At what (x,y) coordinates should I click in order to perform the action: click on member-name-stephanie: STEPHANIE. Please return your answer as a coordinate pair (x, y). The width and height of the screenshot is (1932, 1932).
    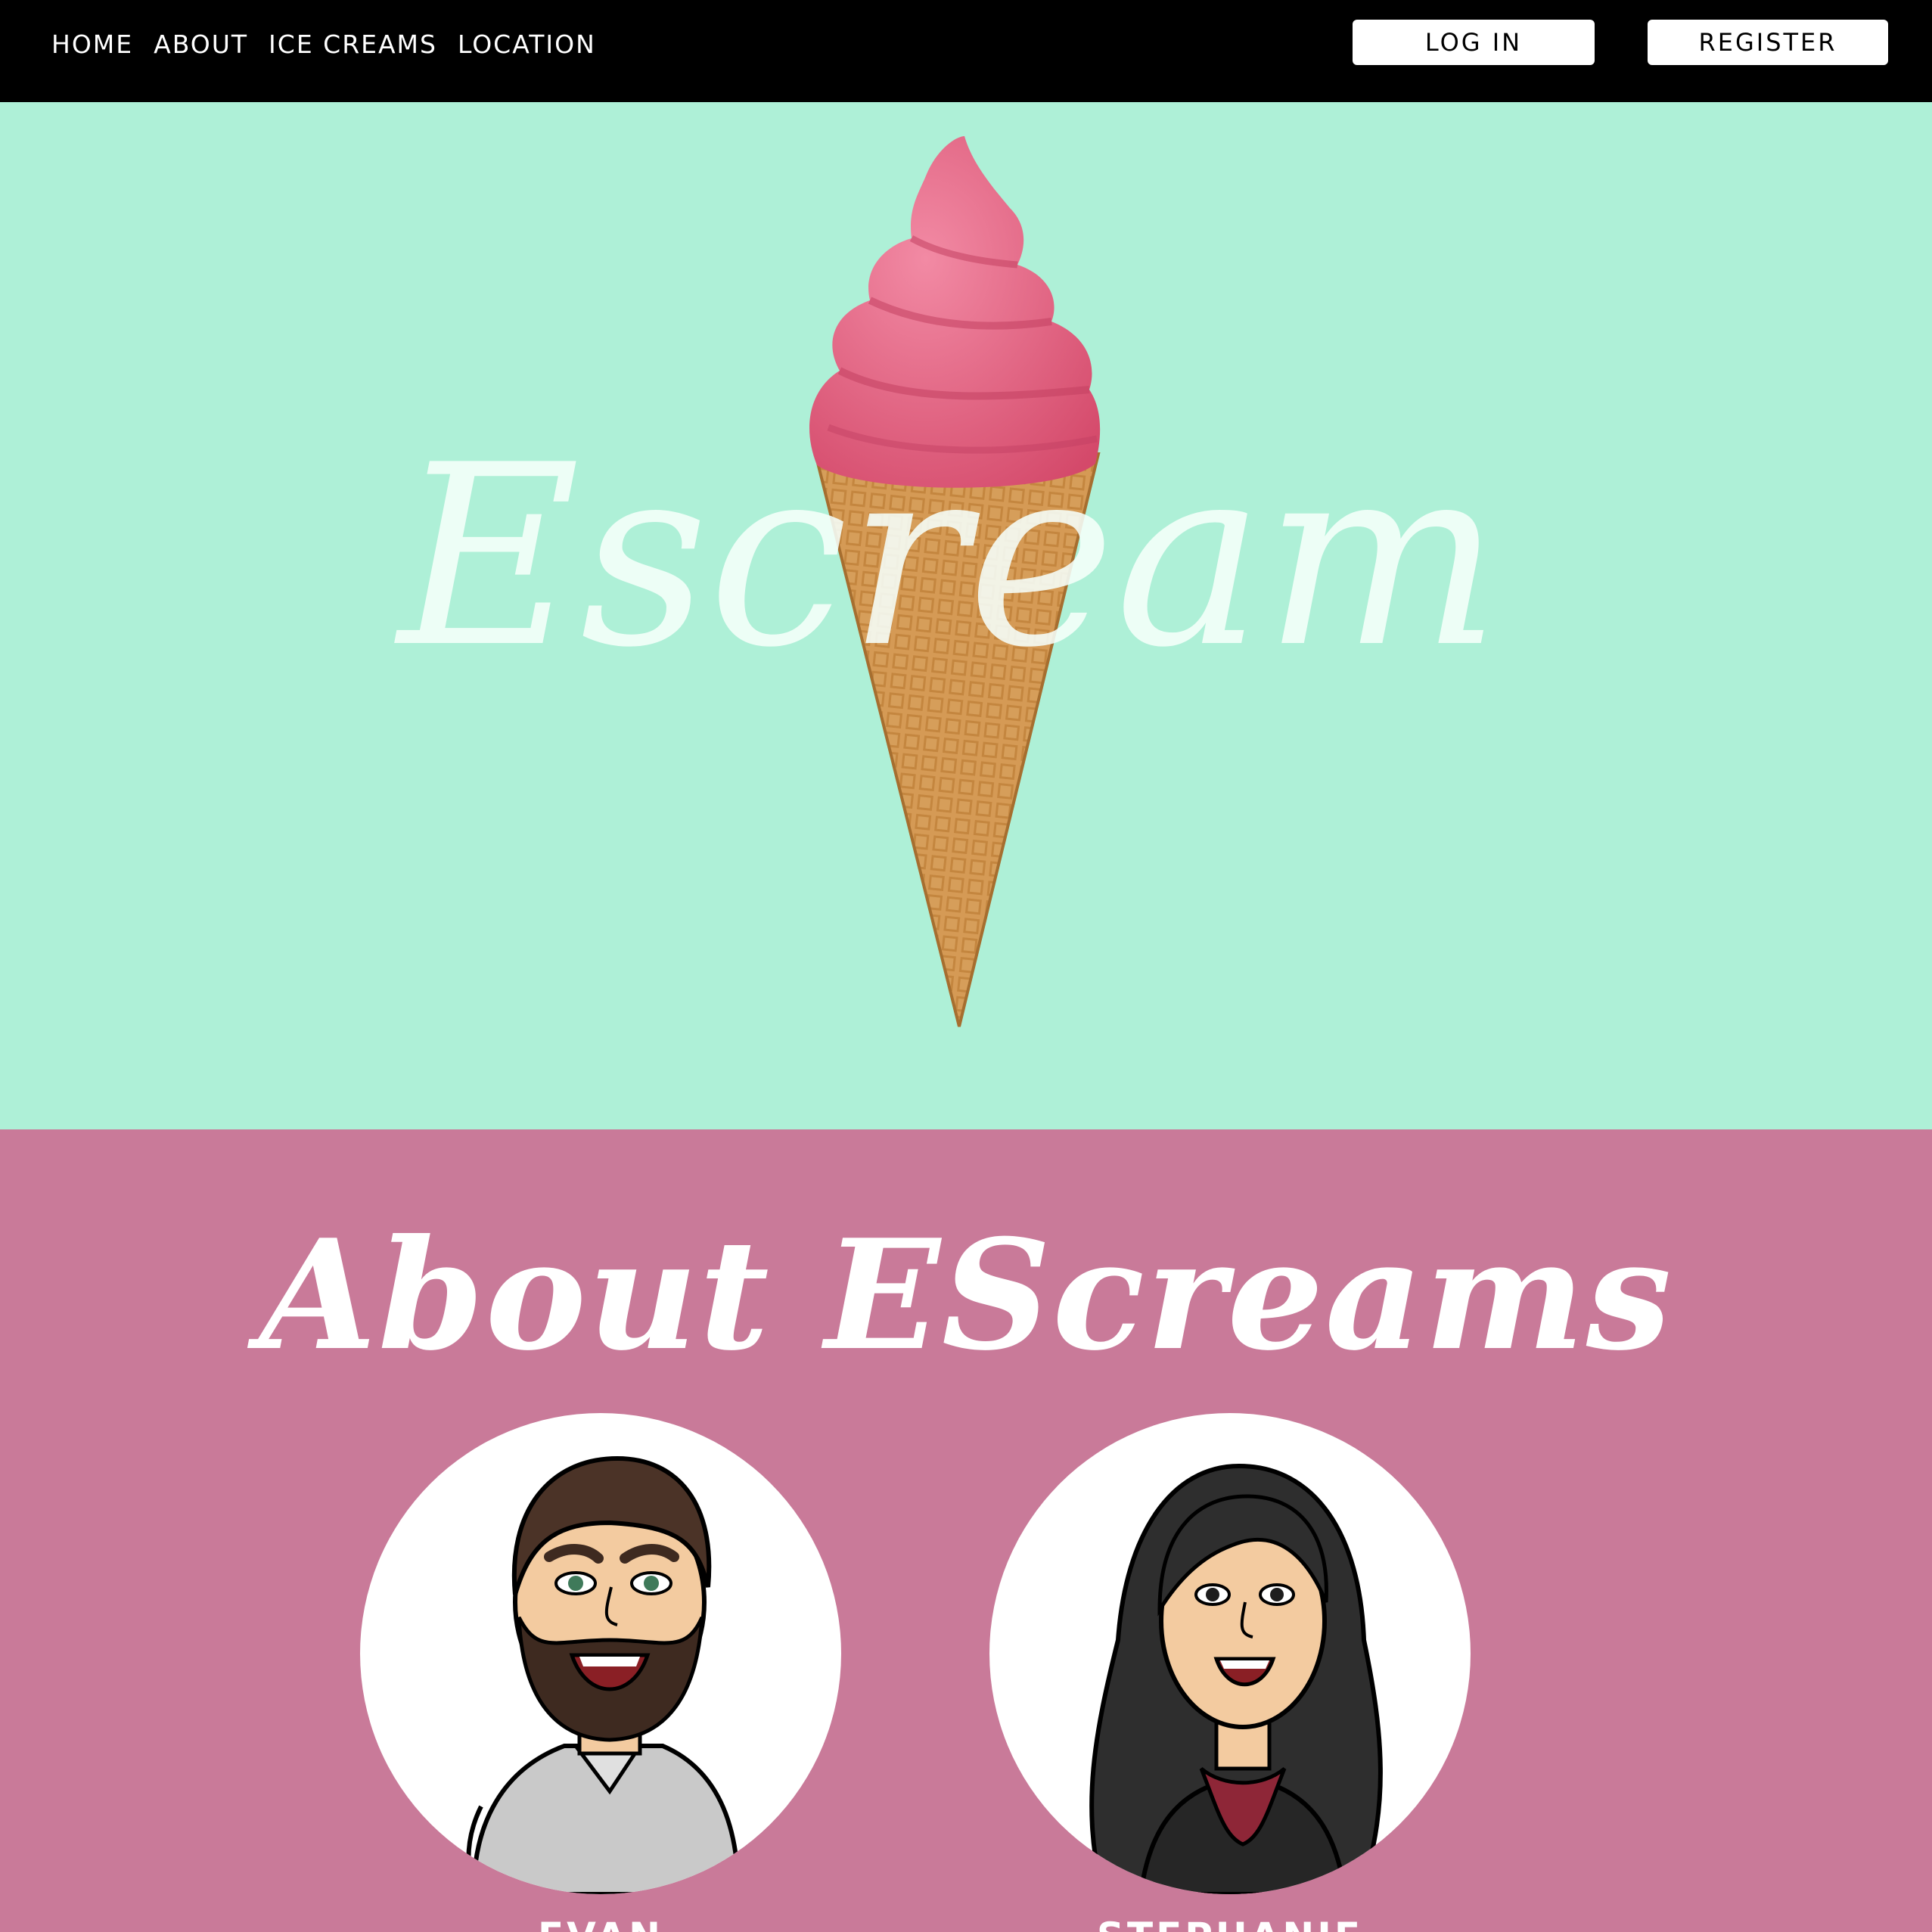
    Looking at the image, I should click on (1230, 1924).